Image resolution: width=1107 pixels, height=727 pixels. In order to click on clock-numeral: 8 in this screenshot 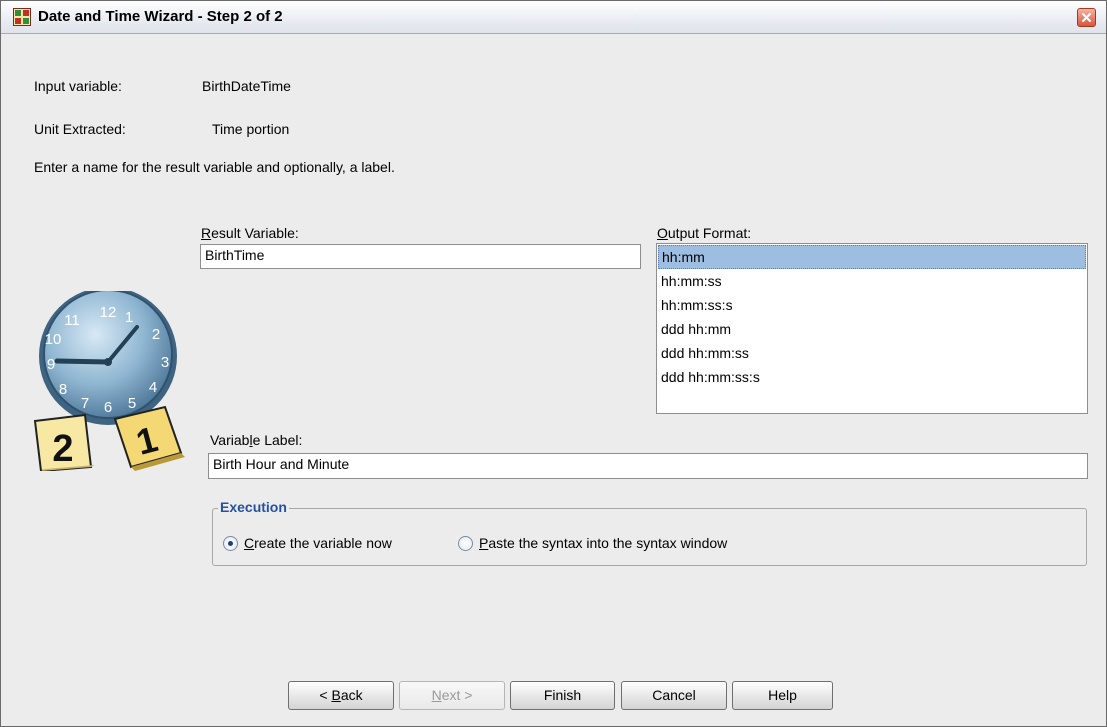, I will do `click(63, 389)`.